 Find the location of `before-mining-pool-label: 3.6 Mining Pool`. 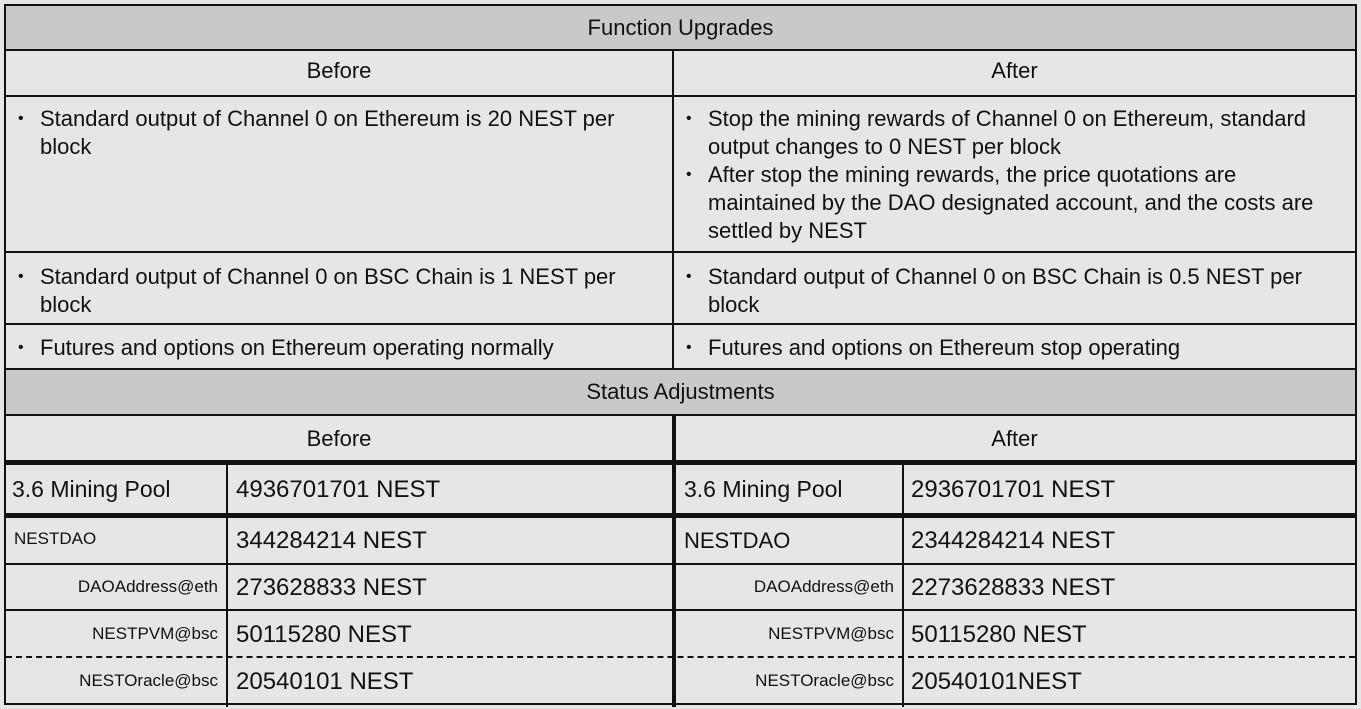

before-mining-pool-label: 3.6 Mining Pool is located at coordinates (91, 489).